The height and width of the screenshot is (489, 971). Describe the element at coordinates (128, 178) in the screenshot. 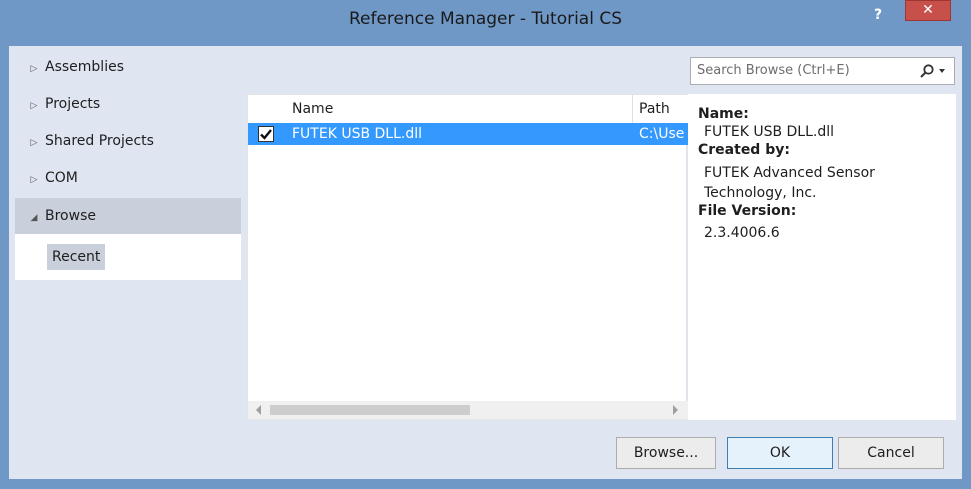

I see `sidebar-item-com: ▷ COM` at that location.